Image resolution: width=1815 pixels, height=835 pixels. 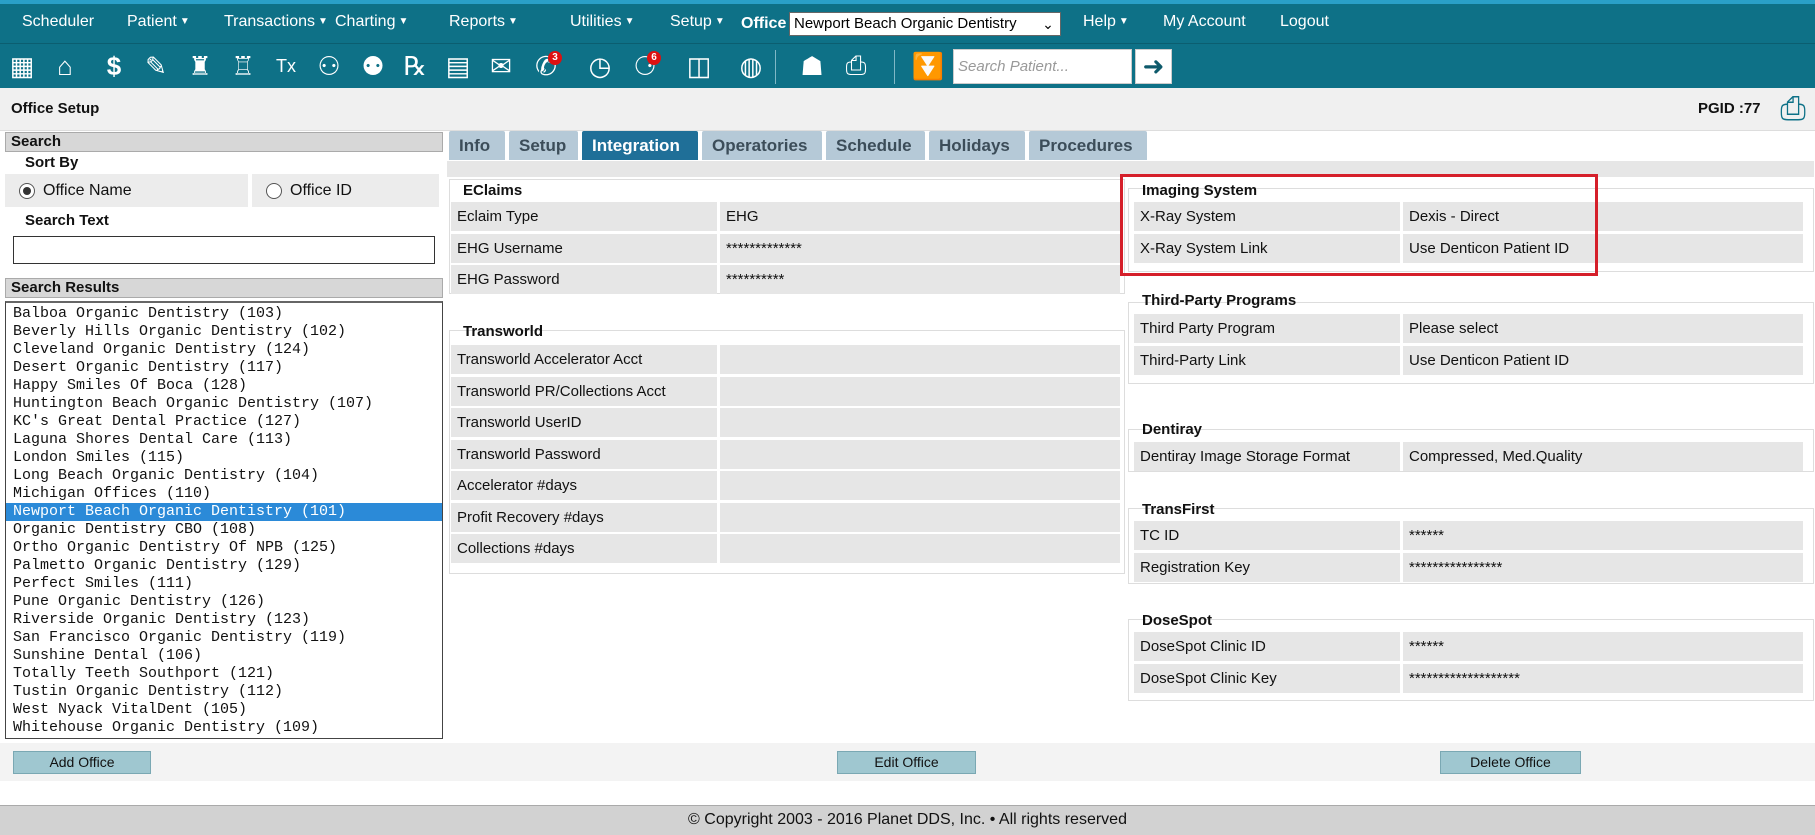 What do you see at coordinates (1177, 620) in the screenshot?
I see `dosespot-title: DoseSpot` at bounding box center [1177, 620].